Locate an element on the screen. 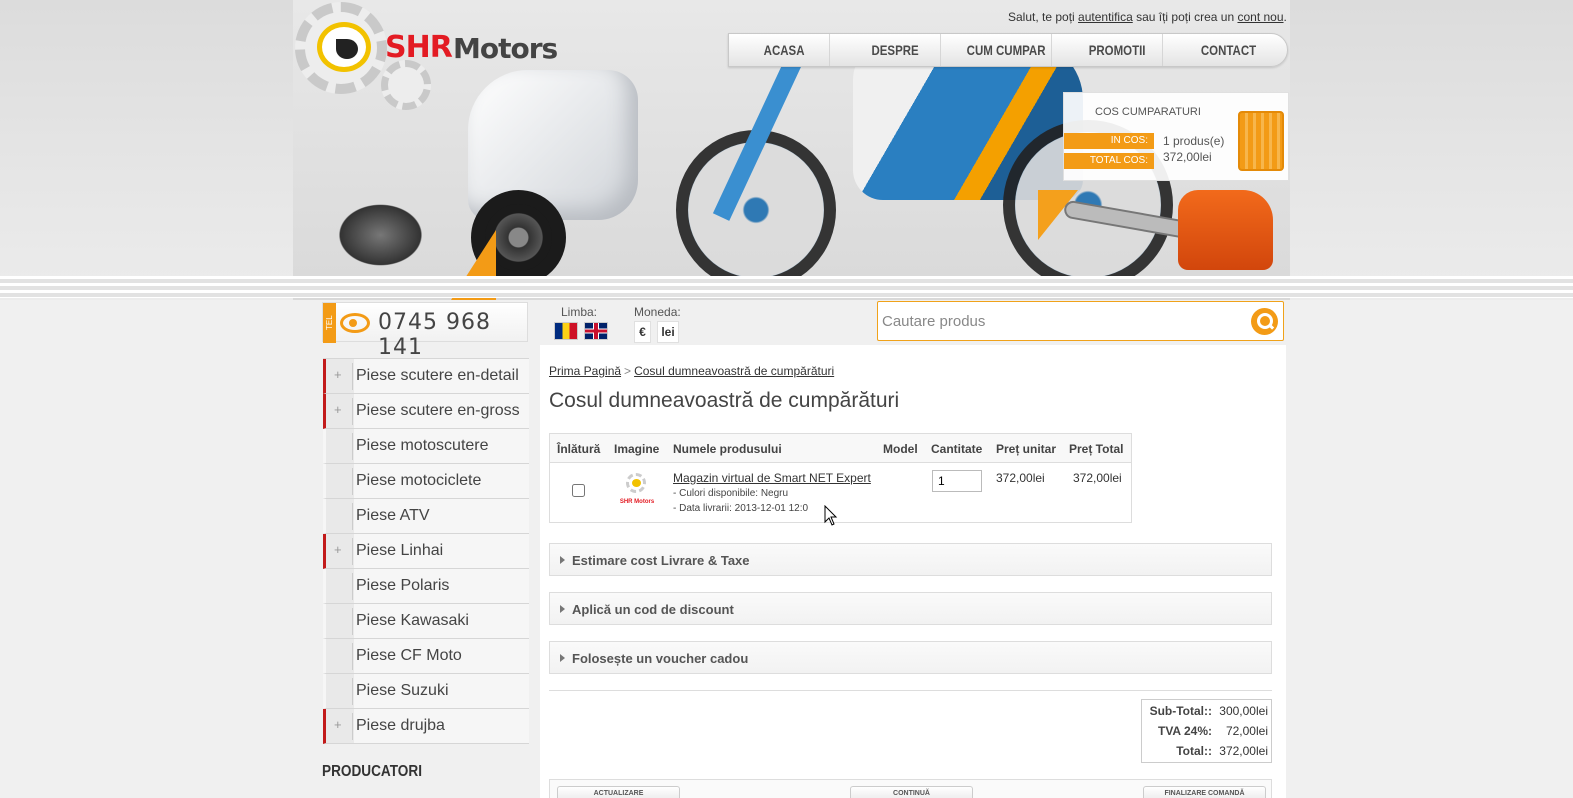 This screenshot has width=1573, height=798. nav-contact: CONTACT is located at coordinates (1228, 50).